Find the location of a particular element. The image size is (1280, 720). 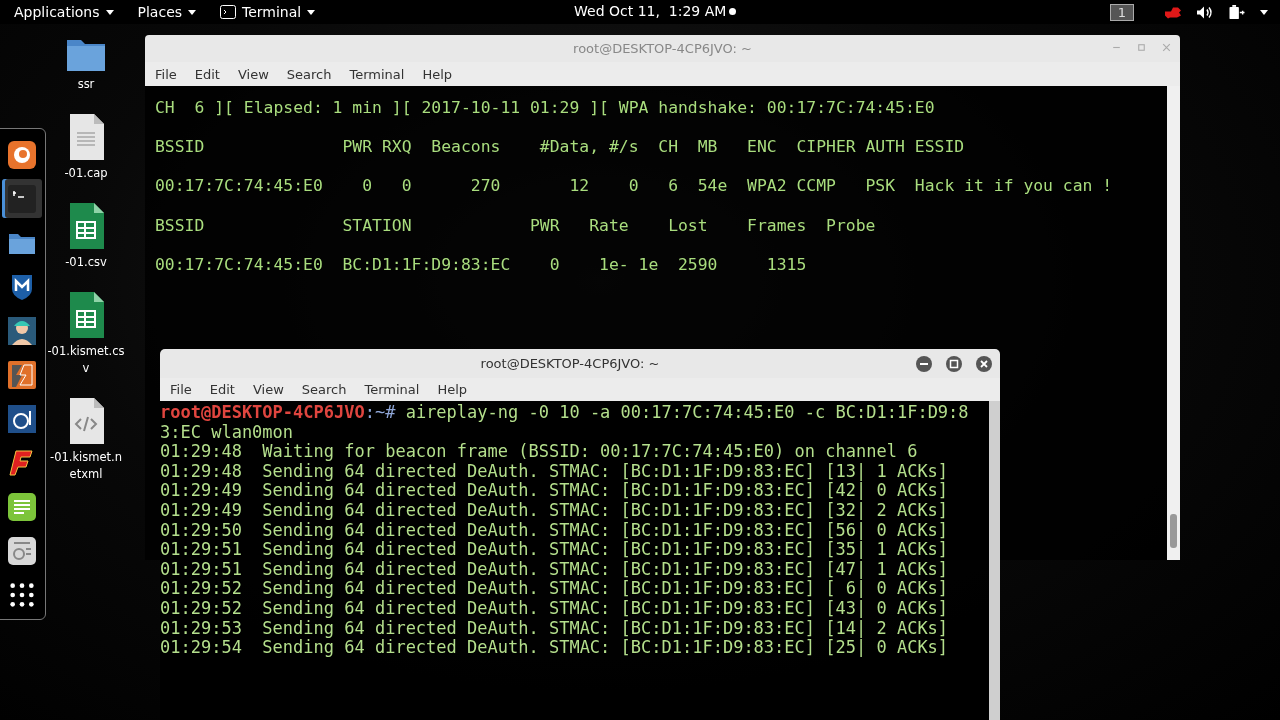

terminal-line: 01:29:52 Sending 64 directed DeAuth. STMAC: [BC:D1:1F:D9:83:EC] [43| 0 ACKs] is located at coordinates (554, 608).